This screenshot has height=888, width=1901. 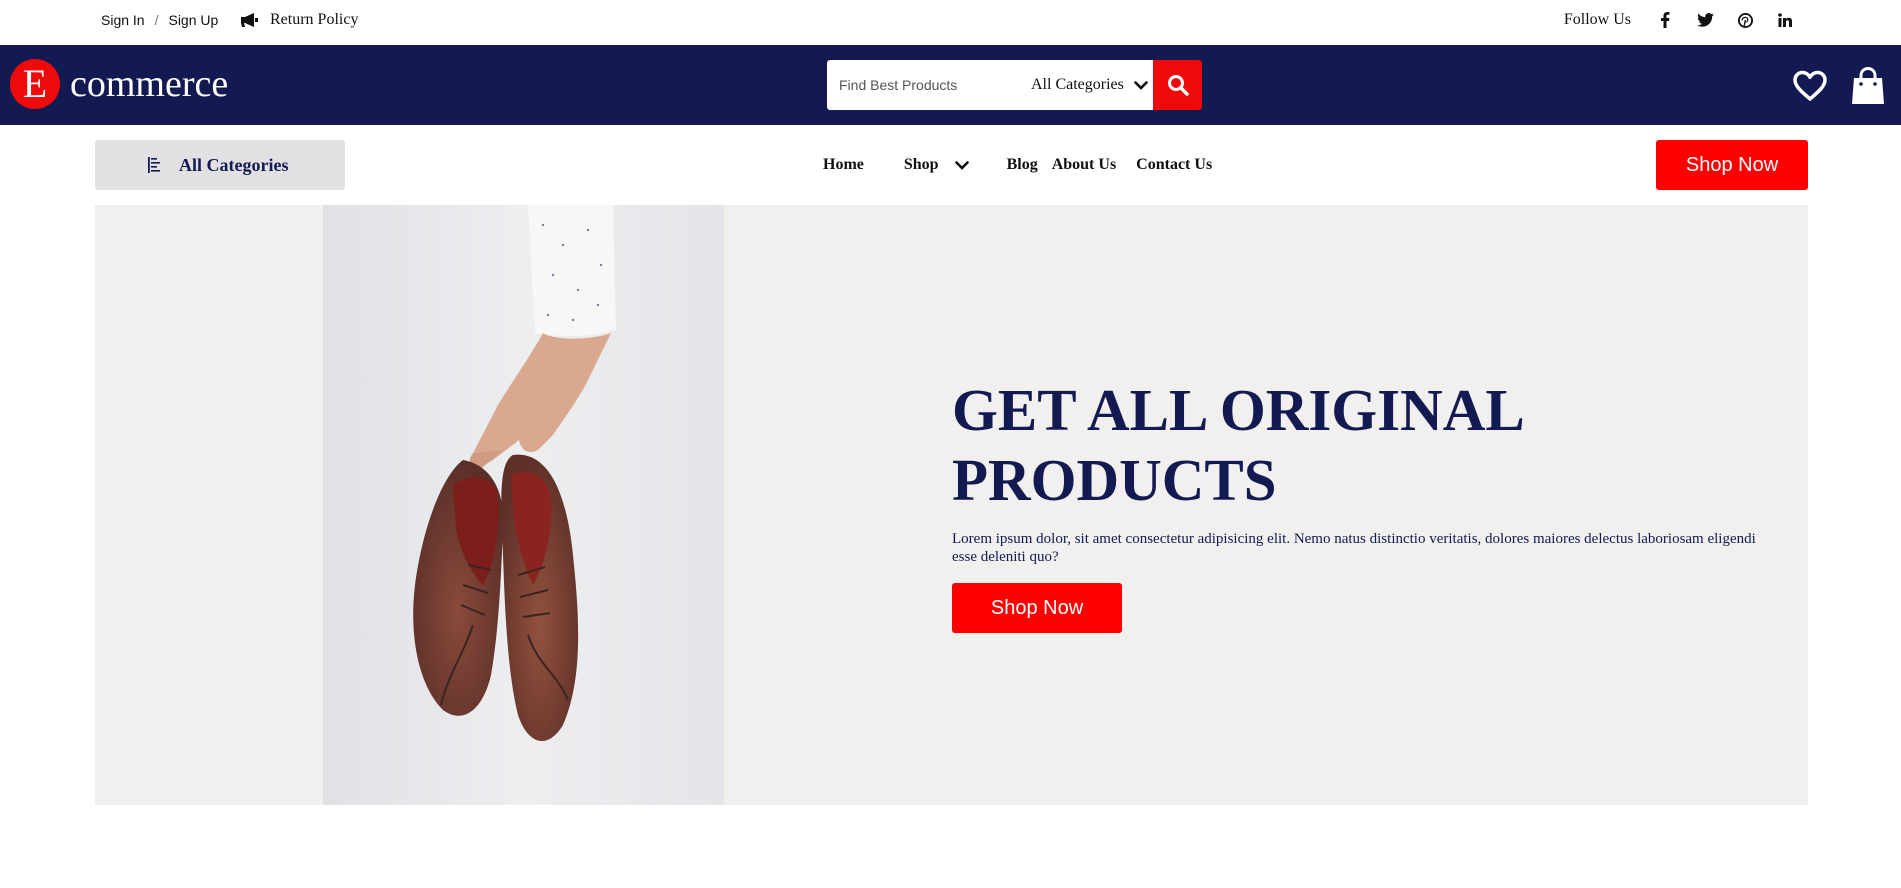 I want to click on shopping-bag-icon, so click(x=1868, y=86).